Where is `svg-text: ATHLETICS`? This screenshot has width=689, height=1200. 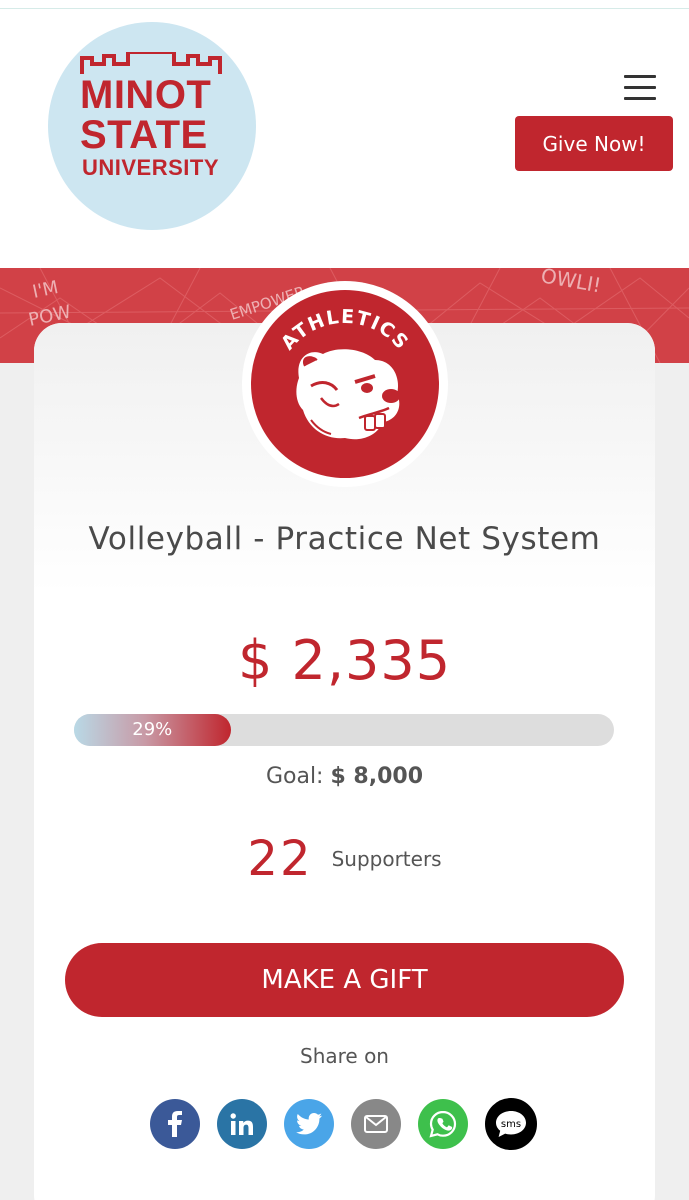
svg-text: ATHLETICS is located at coordinates (345, 330).